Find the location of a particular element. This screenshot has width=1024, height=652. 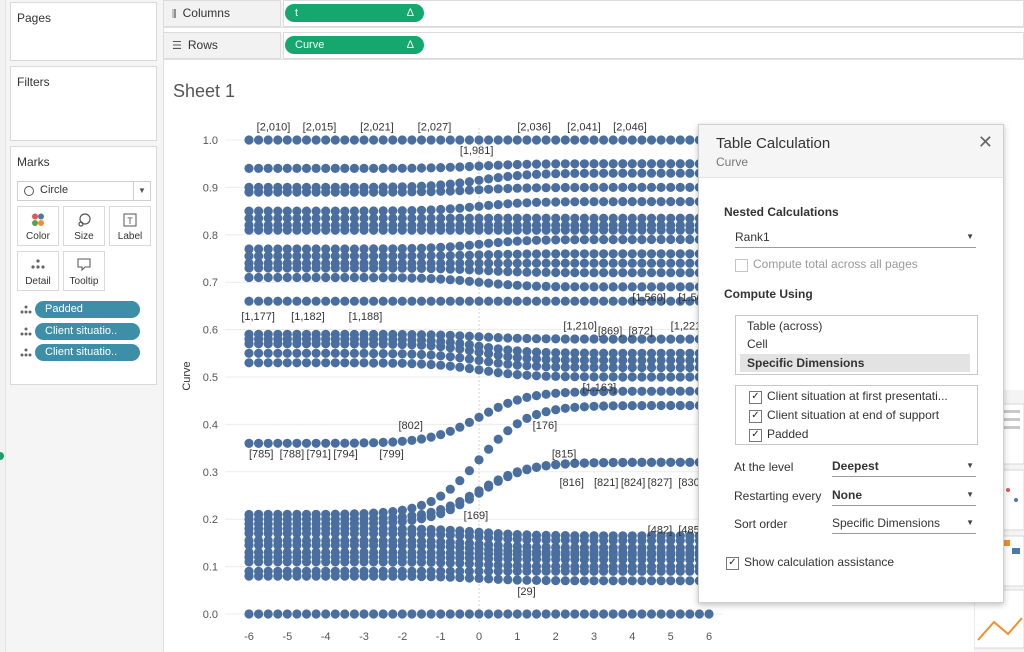

at-level-dropdown: Deepest ▼ is located at coordinates (904, 466).